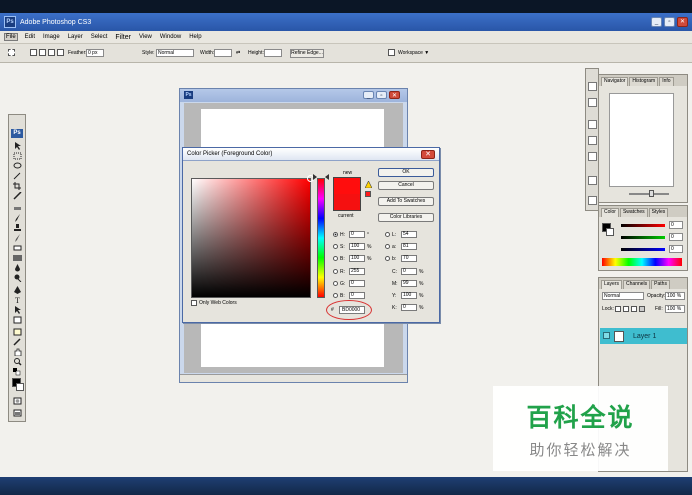 The width and height of the screenshot is (692, 495). I want to click on dialog-close-button: ✕, so click(428, 154).